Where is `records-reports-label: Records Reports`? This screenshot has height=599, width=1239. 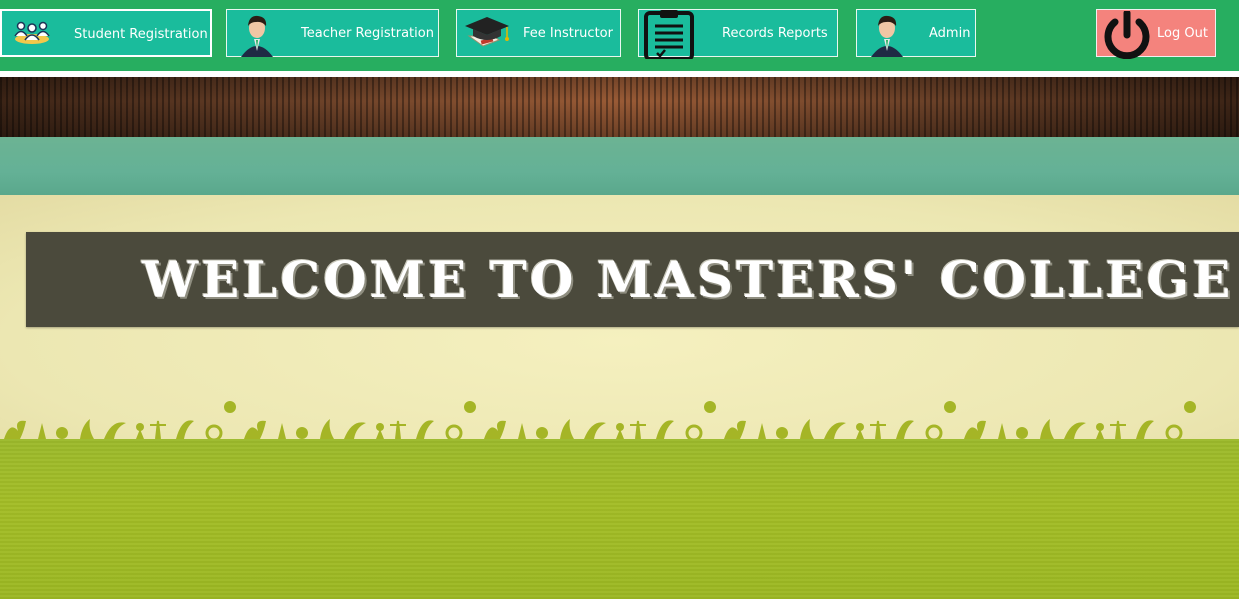
records-reports-label: Records Reports is located at coordinates (775, 33).